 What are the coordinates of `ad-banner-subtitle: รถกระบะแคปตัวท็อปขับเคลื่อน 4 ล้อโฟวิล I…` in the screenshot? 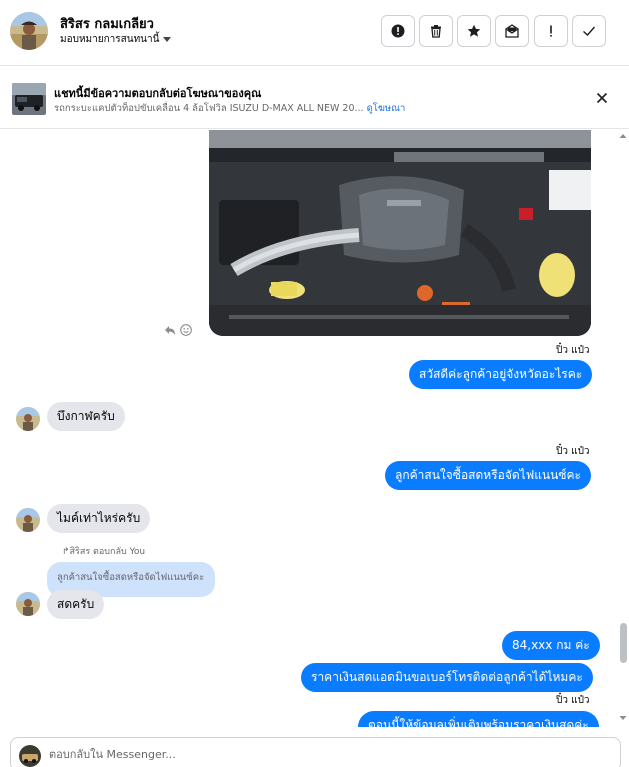 It's located at (229, 108).